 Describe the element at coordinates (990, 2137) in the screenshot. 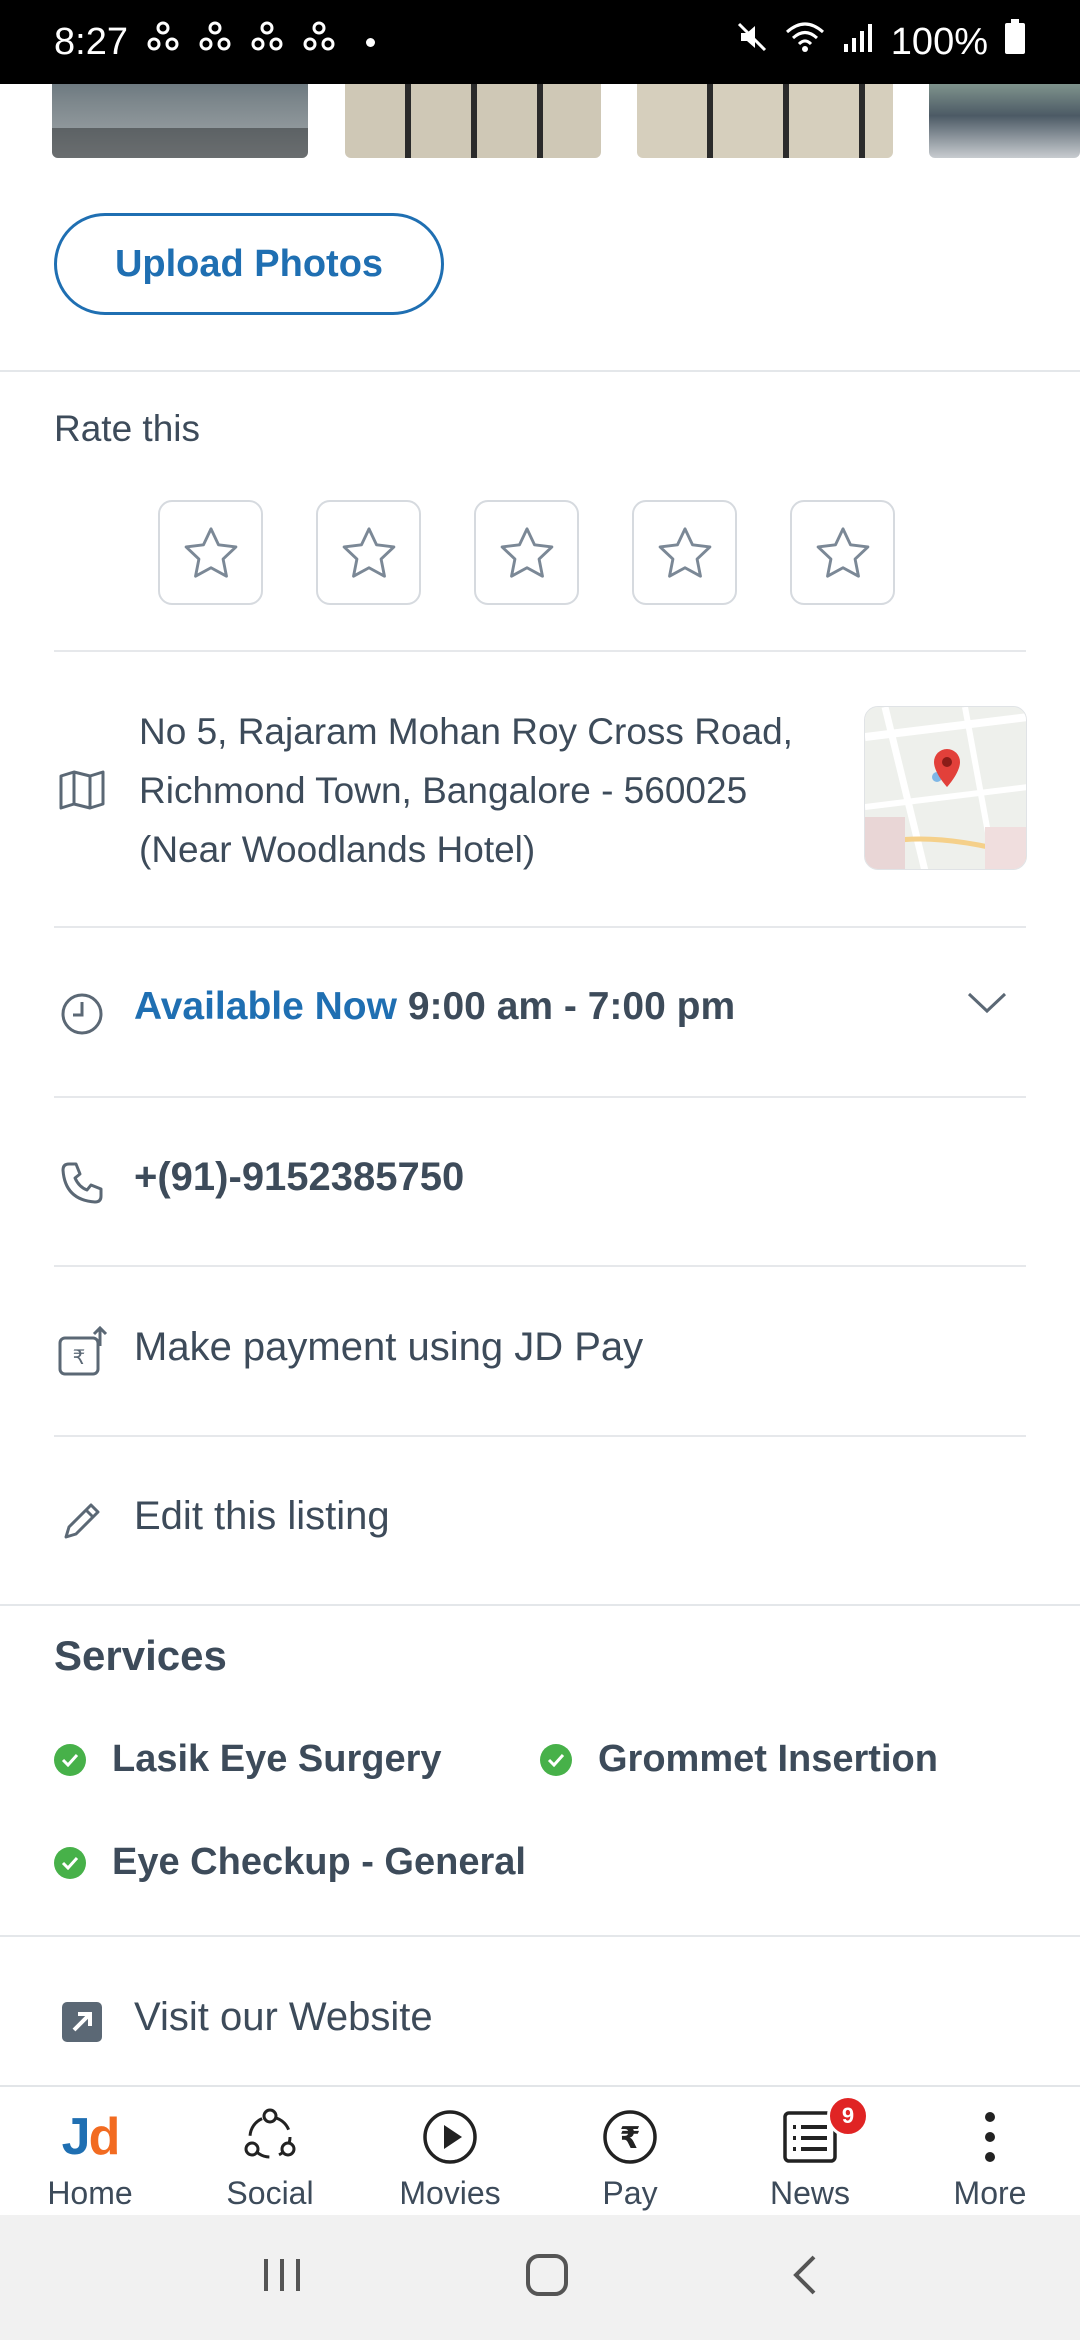

I see `more-vertical-icon` at that location.